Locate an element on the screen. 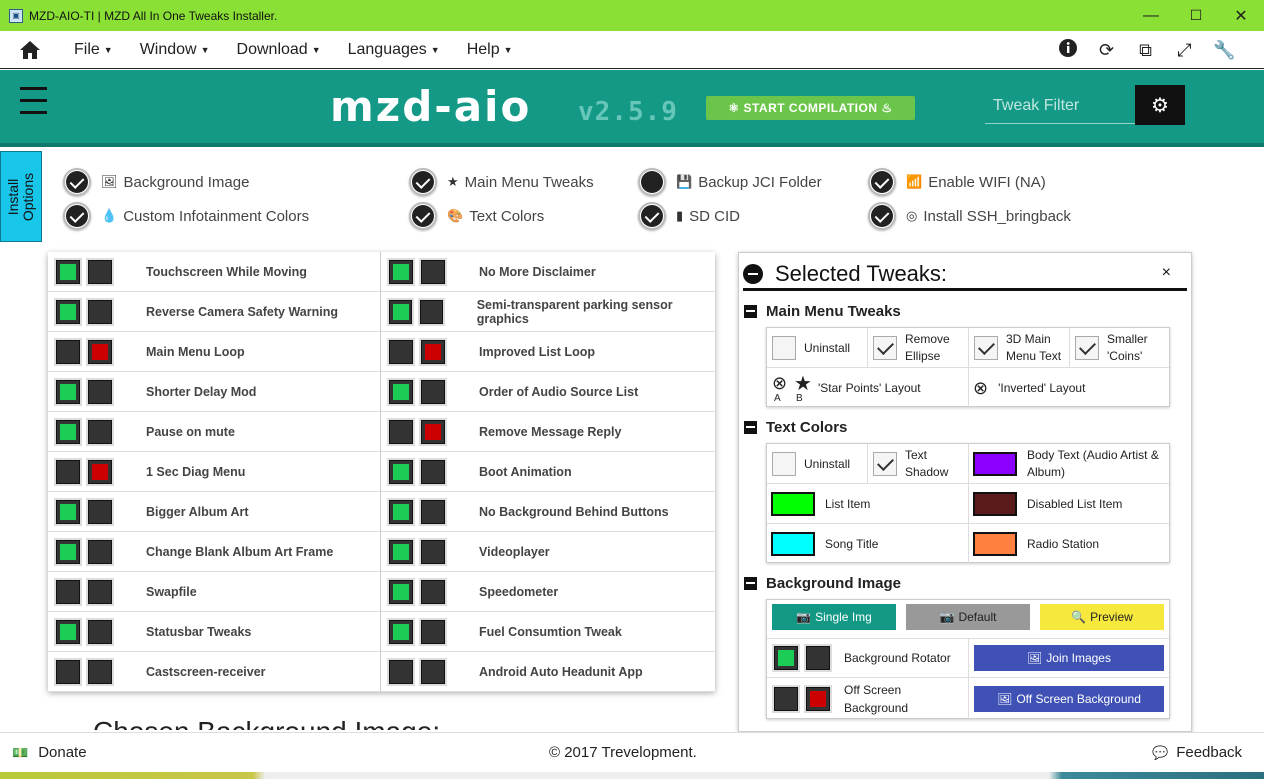 This screenshot has height=779, width=1264. toggle-off is located at coordinates (818, 658).